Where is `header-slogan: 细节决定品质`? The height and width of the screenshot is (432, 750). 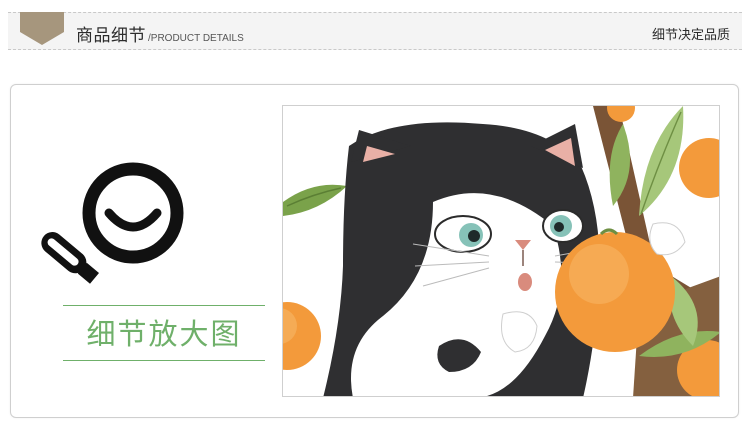 header-slogan: 细节决定品质 is located at coordinates (690, 35).